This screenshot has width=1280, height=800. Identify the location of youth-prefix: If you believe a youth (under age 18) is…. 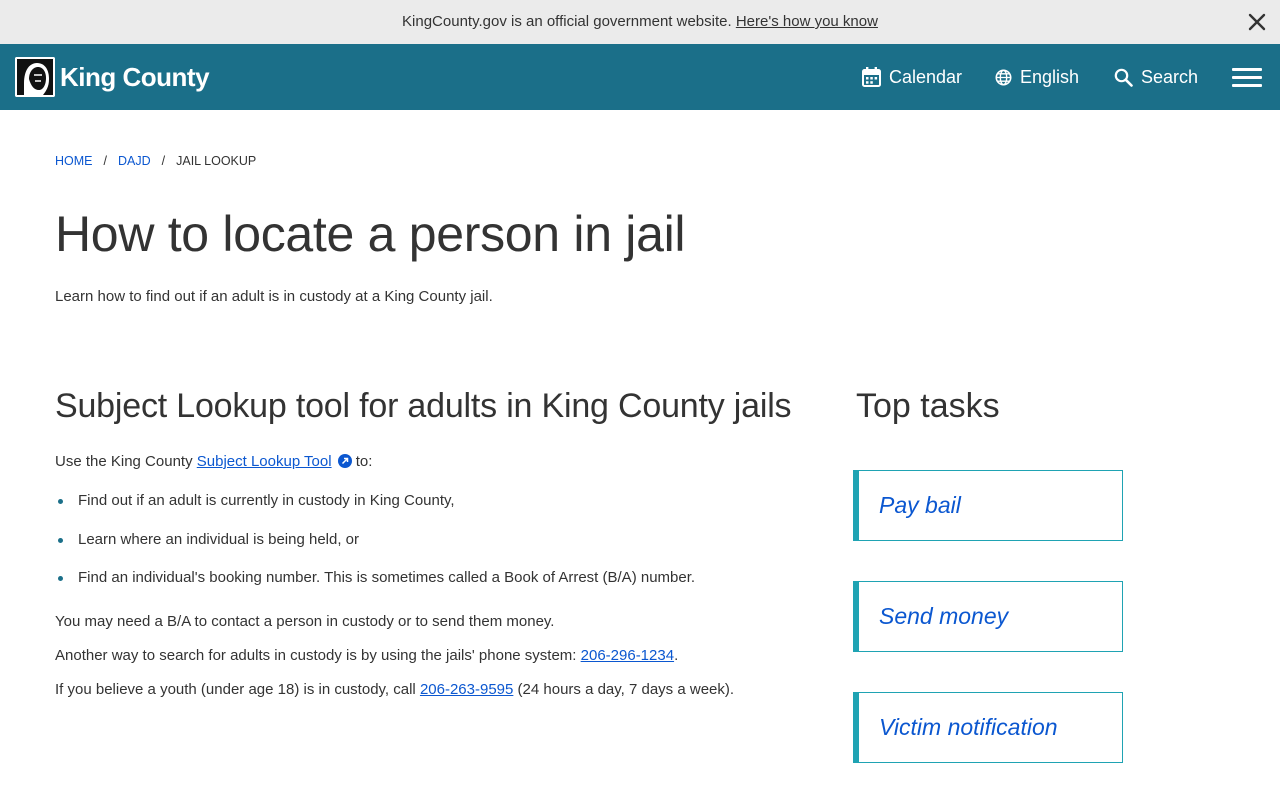
(235, 689).